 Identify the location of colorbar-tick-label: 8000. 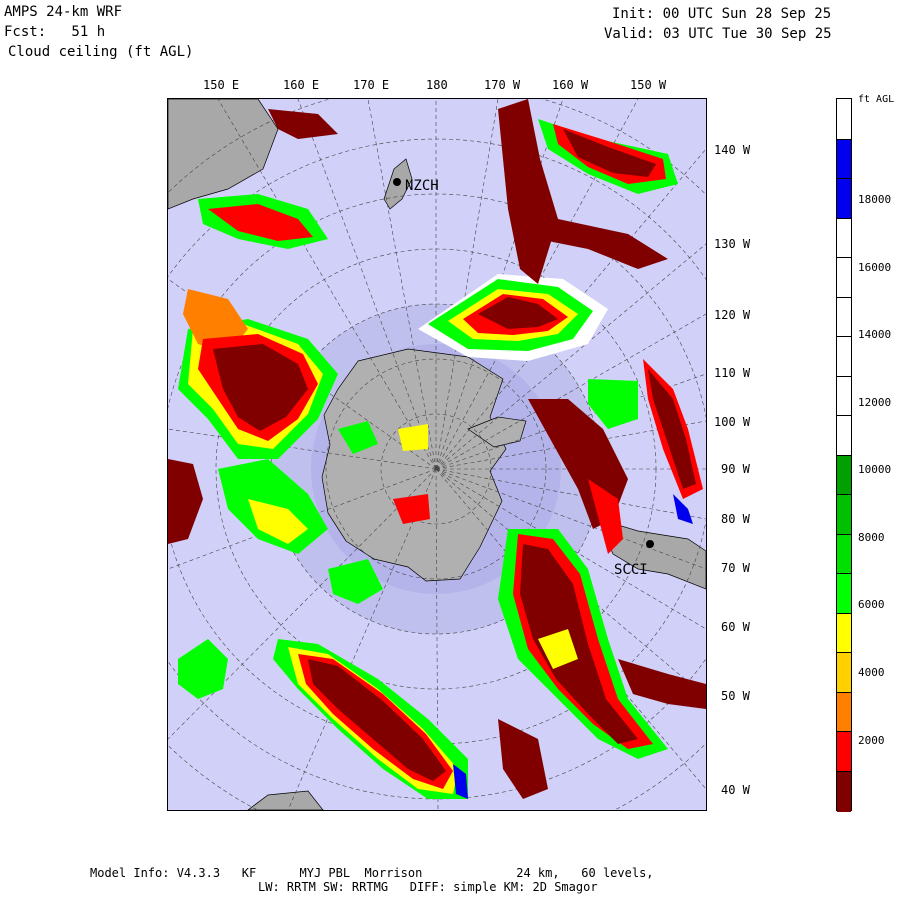
(871, 537).